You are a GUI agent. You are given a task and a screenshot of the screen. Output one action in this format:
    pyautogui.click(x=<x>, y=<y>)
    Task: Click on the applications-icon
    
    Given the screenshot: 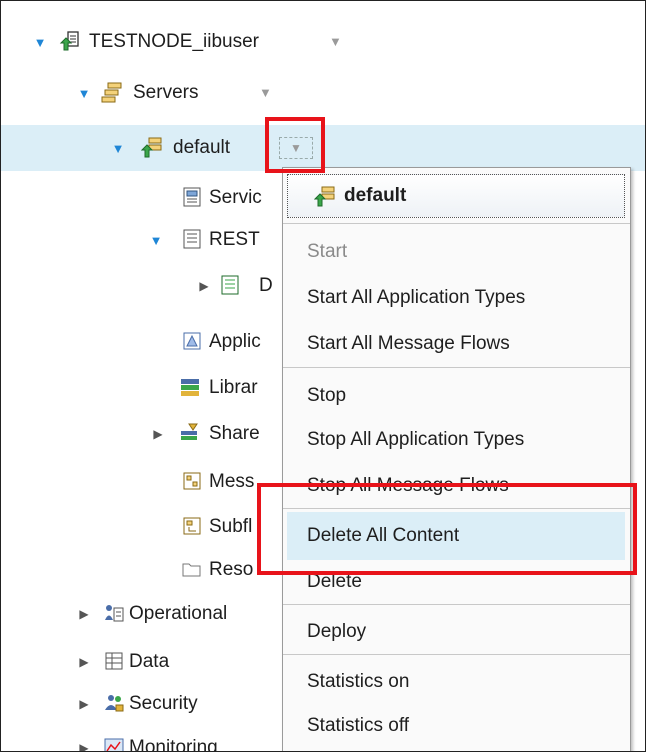 What is the action you would take?
    pyautogui.click(x=192, y=341)
    